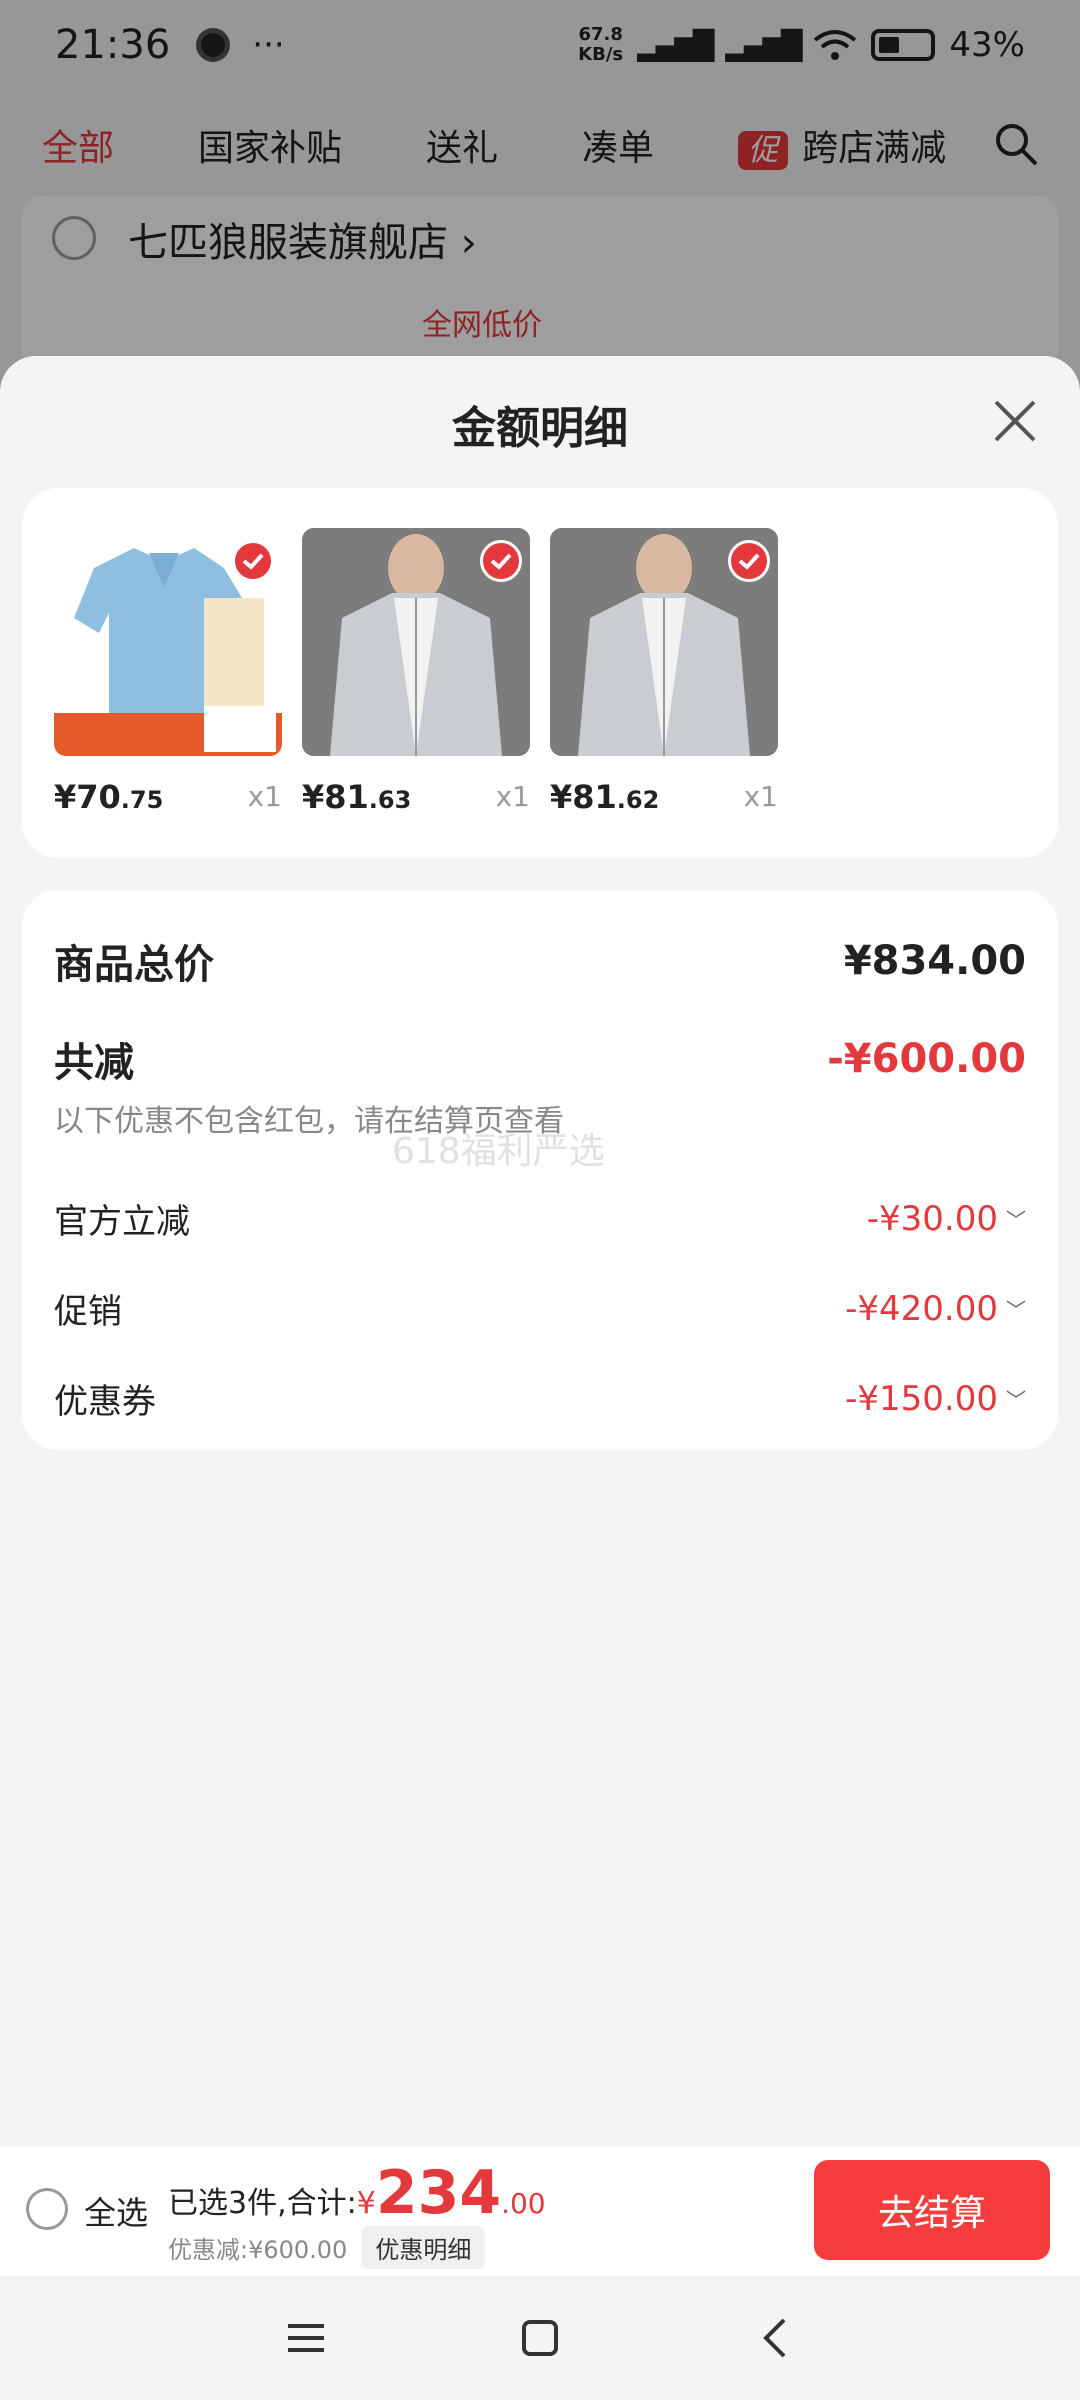  Describe the element at coordinates (423, 2247) in the screenshot. I see `discount-detail-button: 优惠明细` at that location.